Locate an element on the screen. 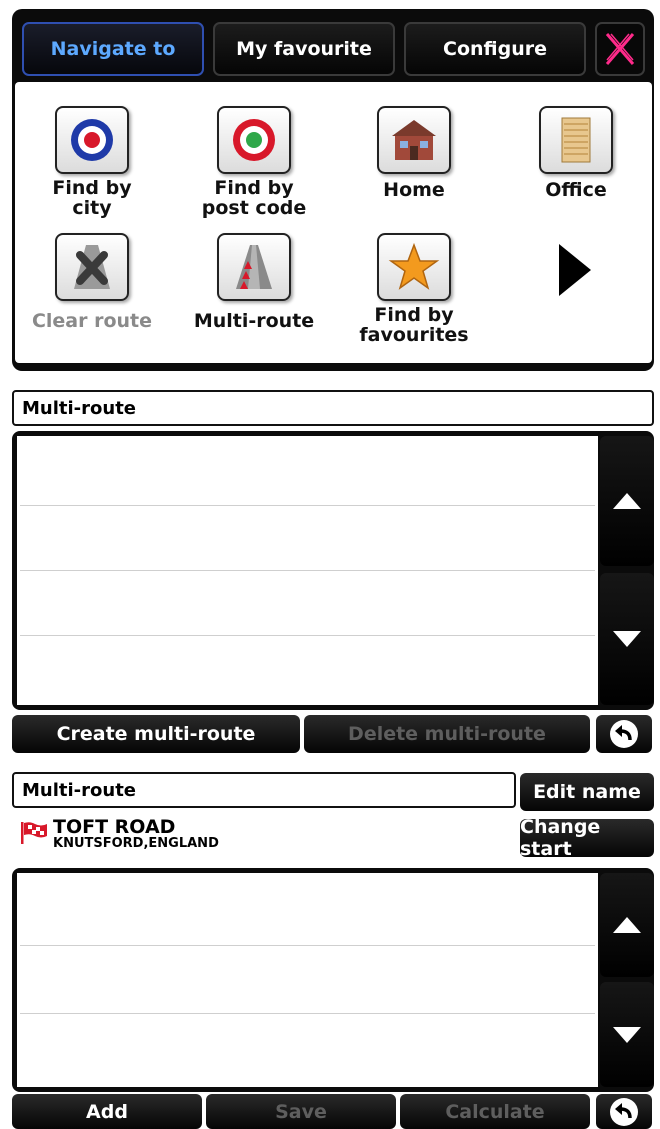  find-by-city-button: Find by city is located at coordinates (92, 162).